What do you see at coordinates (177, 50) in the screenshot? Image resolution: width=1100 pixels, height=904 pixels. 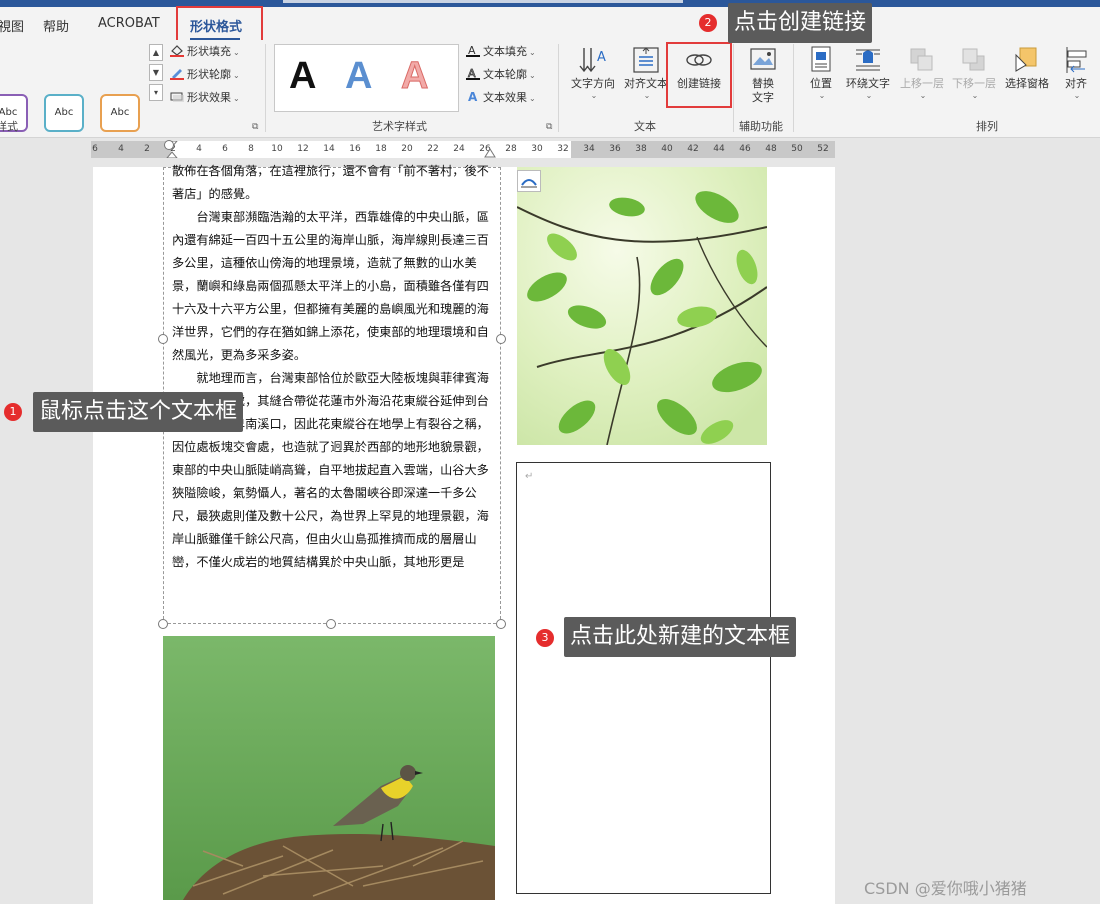 I see `paint-bucket-icon` at bounding box center [177, 50].